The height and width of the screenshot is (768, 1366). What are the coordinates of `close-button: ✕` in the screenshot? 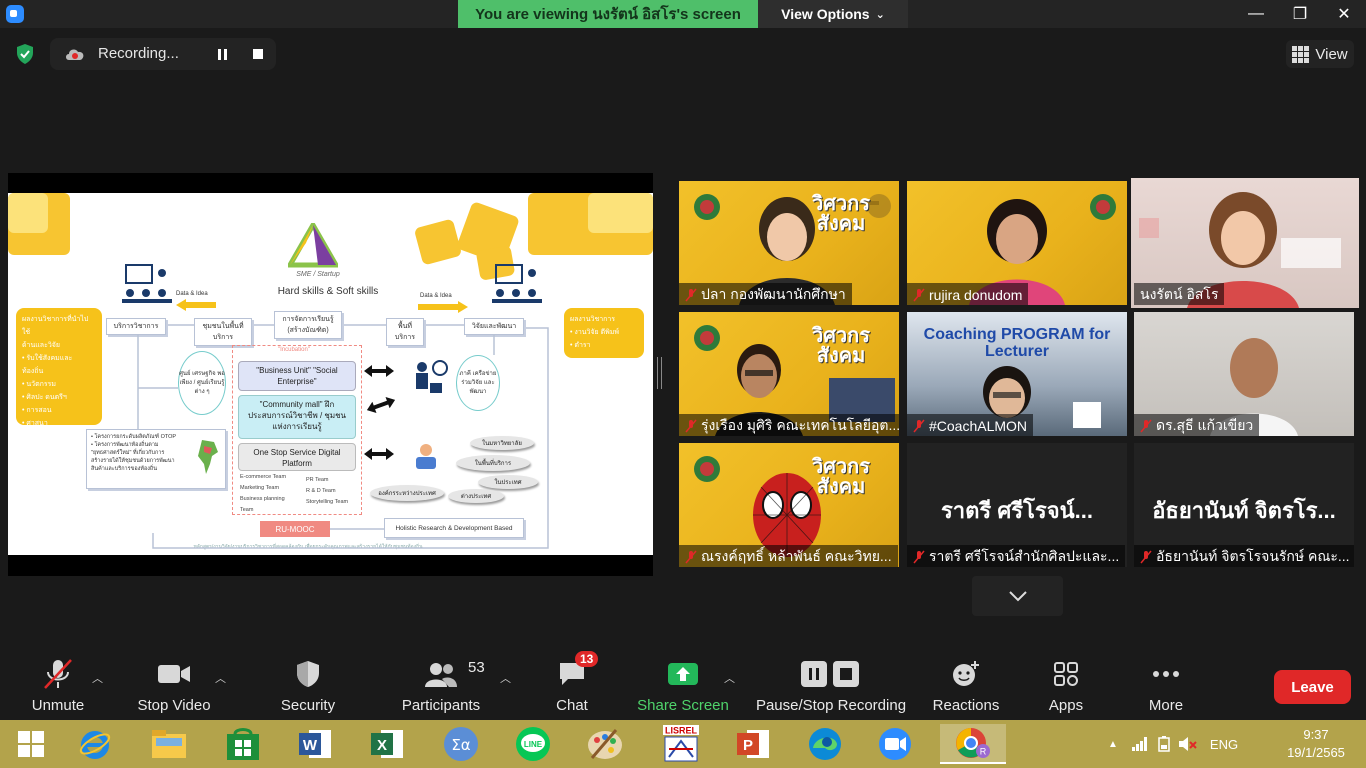 It's located at (1344, 14).